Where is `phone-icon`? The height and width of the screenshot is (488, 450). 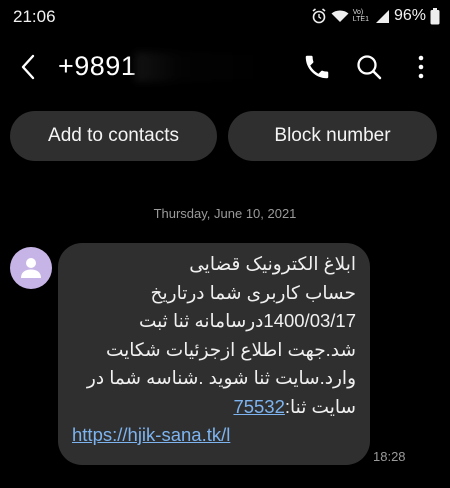
phone-icon is located at coordinates (317, 67).